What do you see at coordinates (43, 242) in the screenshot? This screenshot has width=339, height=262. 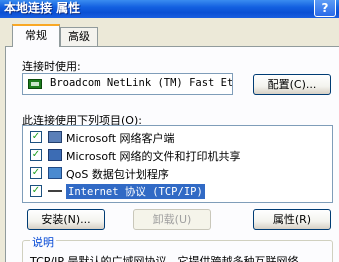 I see `description-title: 说明` at bounding box center [43, 242].